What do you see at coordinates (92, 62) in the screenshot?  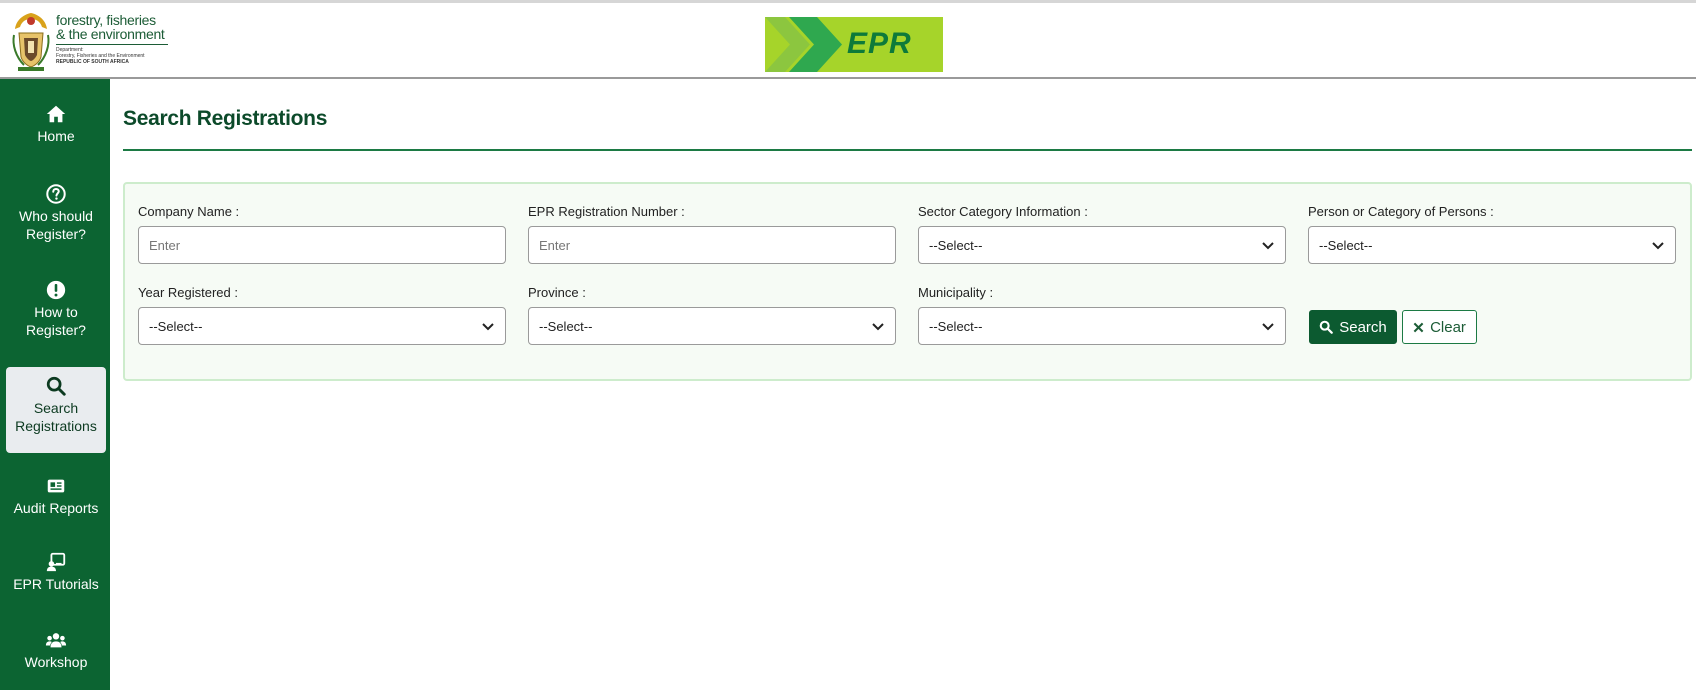 I see `dept-country: REPUBLIC OF SOUTH AFRICA` at bounding box center [92, 62].